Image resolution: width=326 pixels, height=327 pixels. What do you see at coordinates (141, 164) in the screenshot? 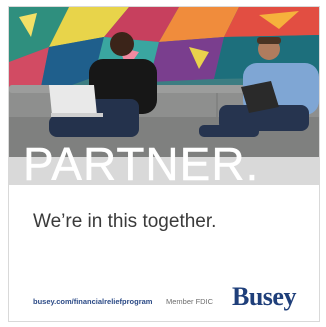
I see `headline: PARTNER.` at bounding box center [141, 164].